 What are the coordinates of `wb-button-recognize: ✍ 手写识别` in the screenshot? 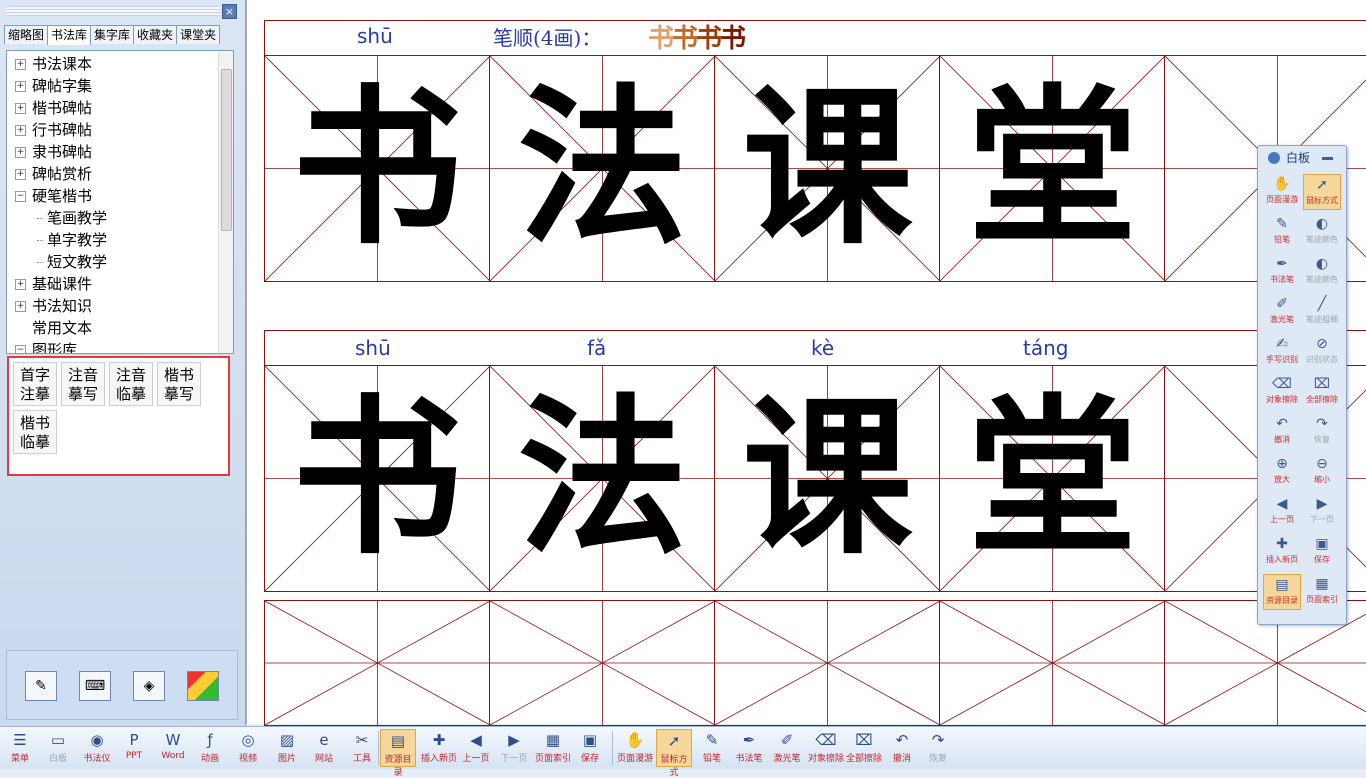 It's located at (1282, 352).